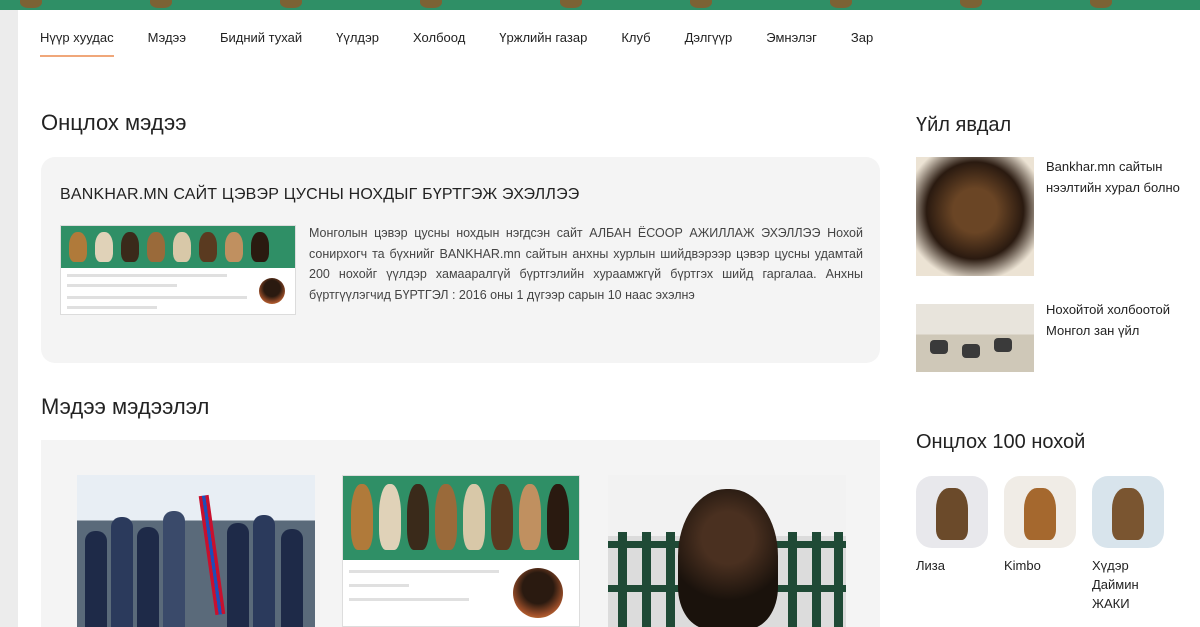  What do you see at coordinates (635, 43) in the screenshot?
I see `nav-item-club: Клуб` at bounding box center [635, 43].